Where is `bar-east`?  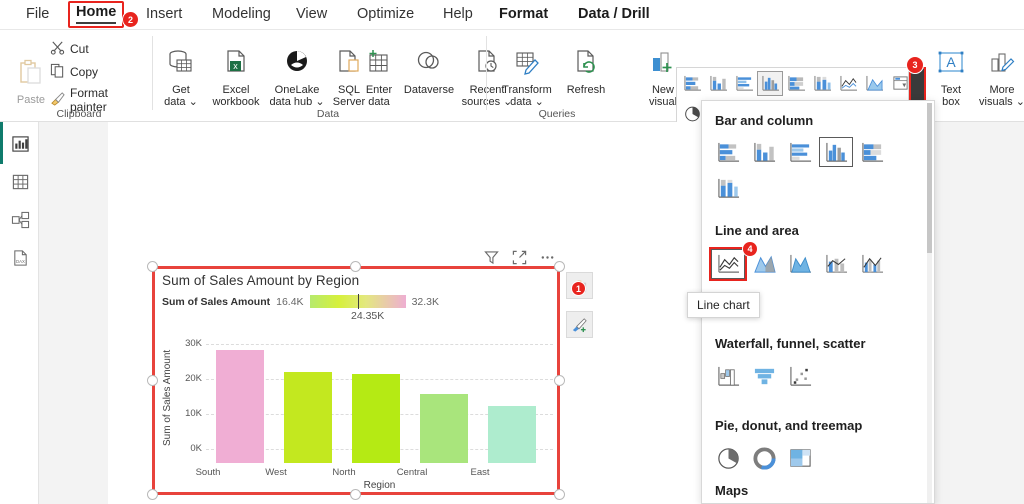 bar-east is located at coordinates (512, 434).